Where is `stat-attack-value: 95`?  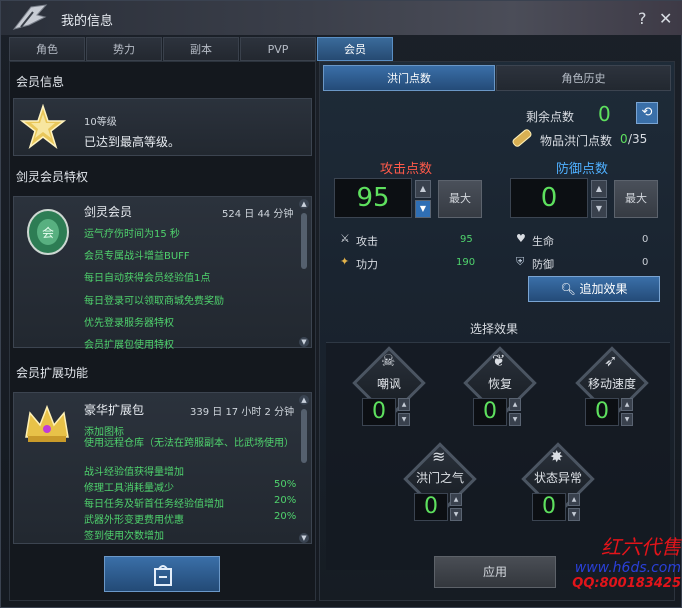
stat-attack-value: 95 is located at coordinates (466, 239).